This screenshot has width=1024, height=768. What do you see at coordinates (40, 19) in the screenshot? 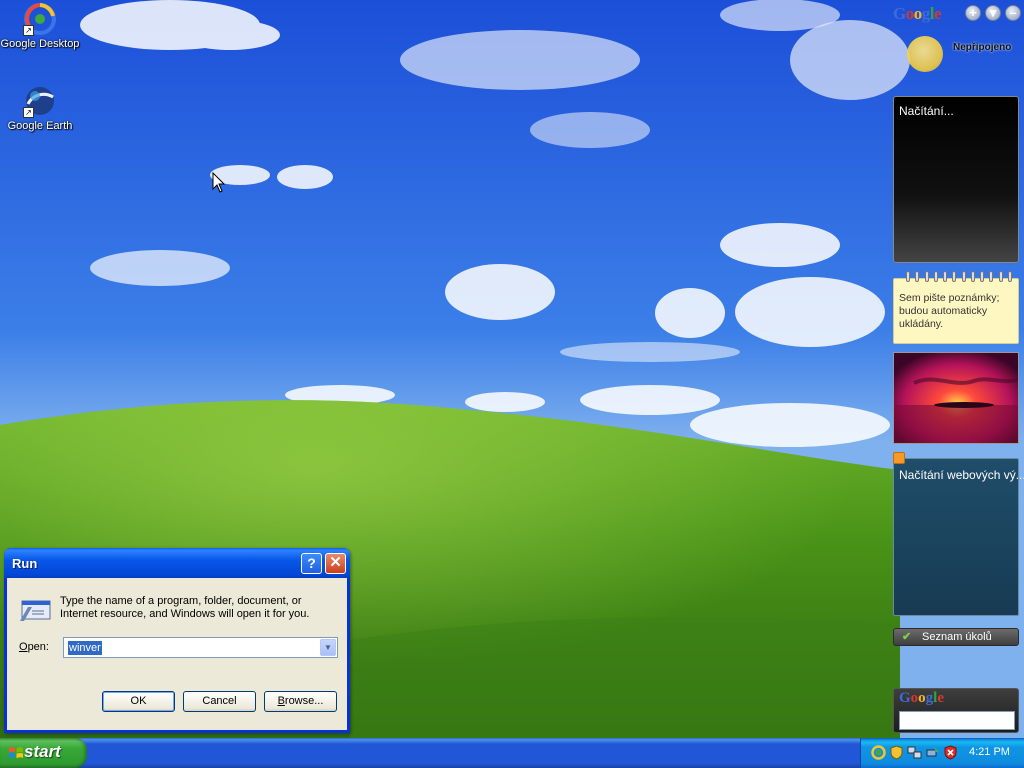
I see `google-desktop-icon: ↗` at bounding box center [40, 19].